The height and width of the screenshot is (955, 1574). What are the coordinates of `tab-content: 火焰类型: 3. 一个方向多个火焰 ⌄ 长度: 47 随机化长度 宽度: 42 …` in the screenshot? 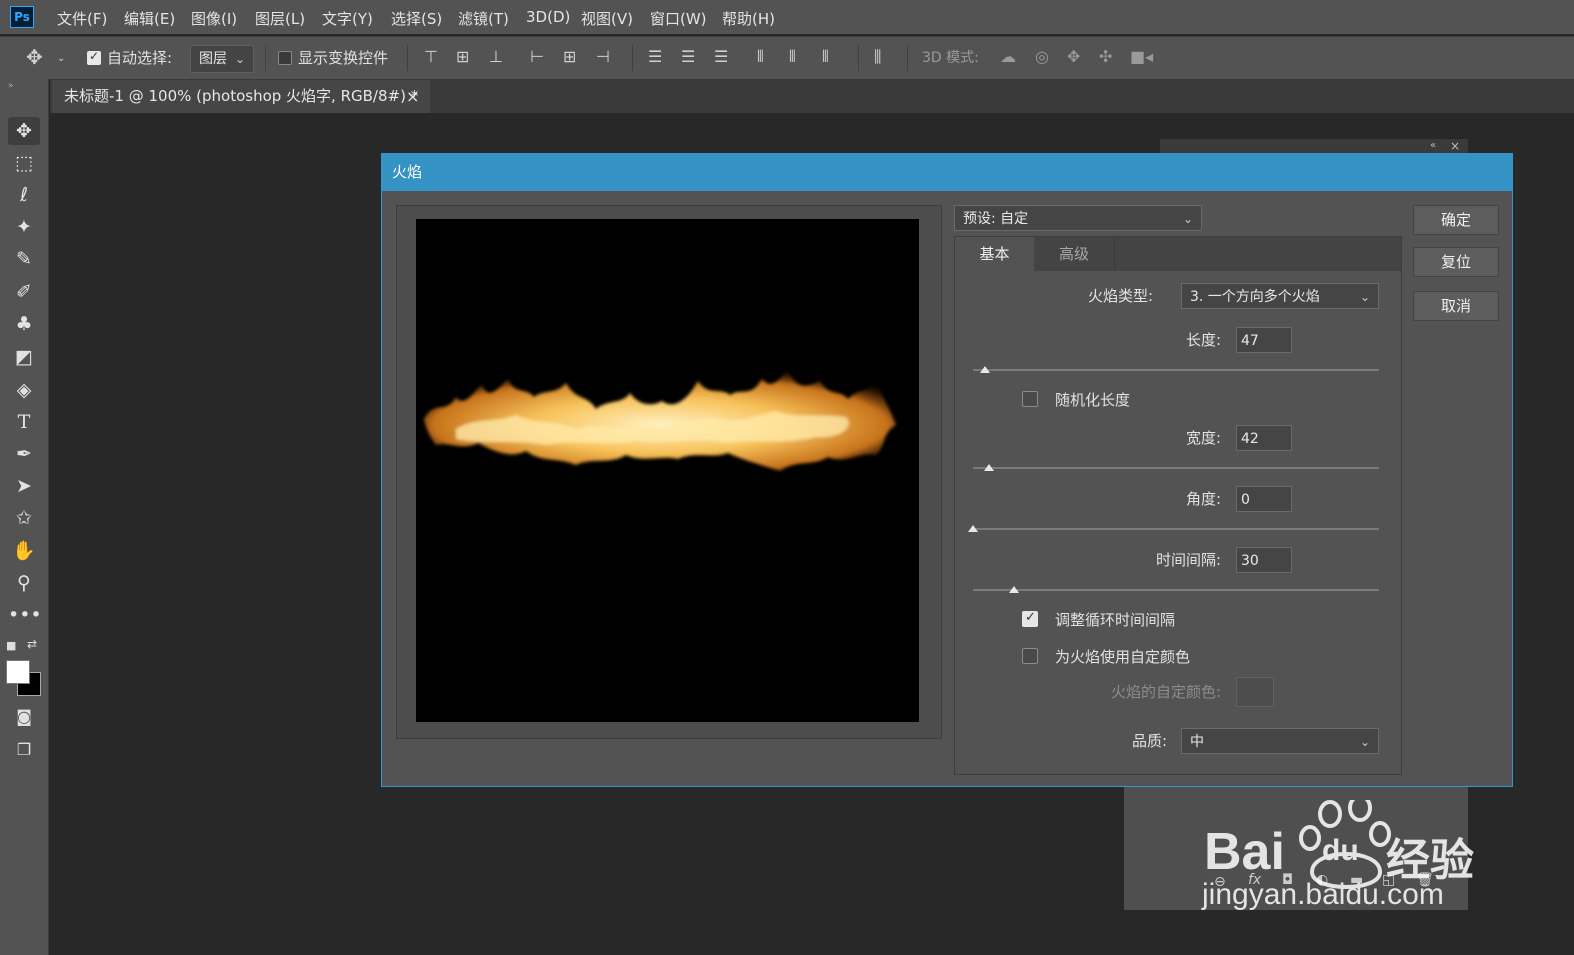 It's located at (1178, 522).